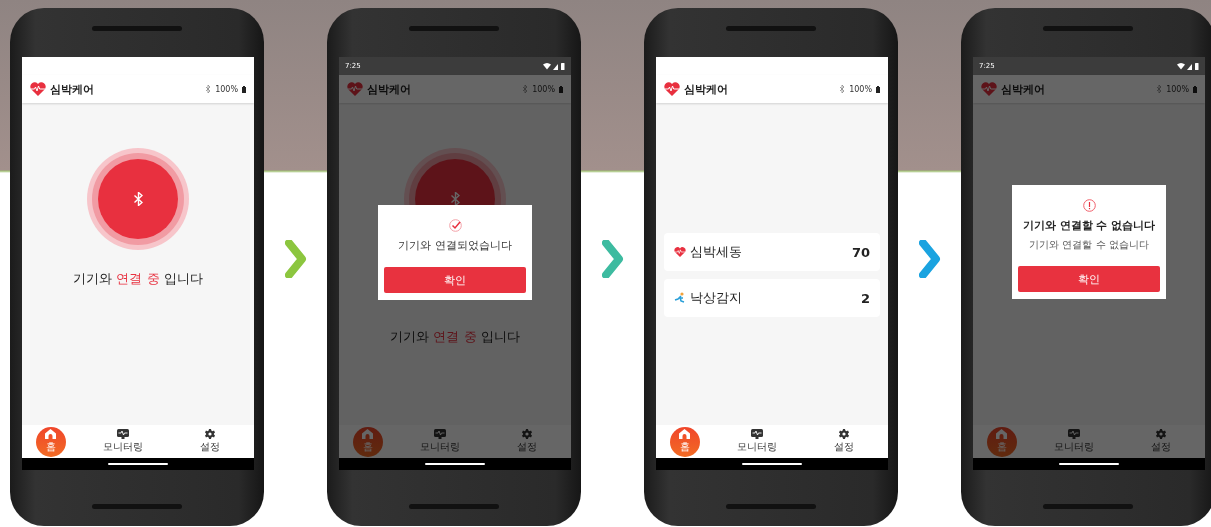  What do you see at coordinates (772, 298) in the screenshot?
I see `stat-card: 낙상감지 2` at bounding box center [772, 298].